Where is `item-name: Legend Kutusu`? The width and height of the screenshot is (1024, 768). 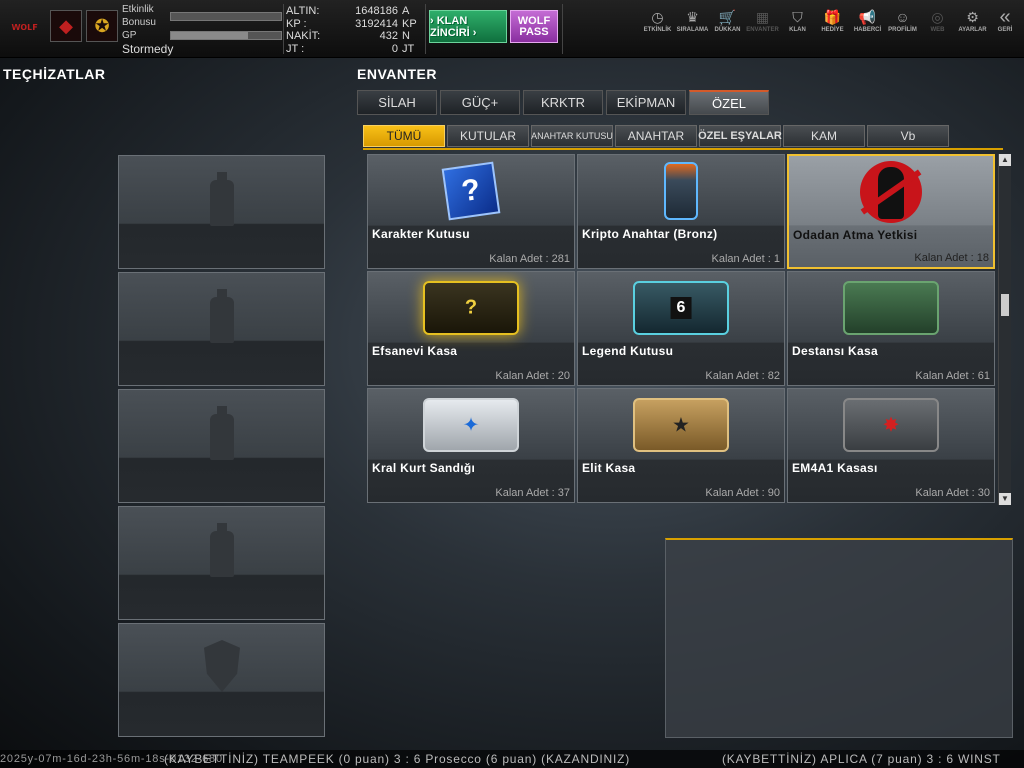 item-name: Legend Kutusu is located at coordinates (628, 351).